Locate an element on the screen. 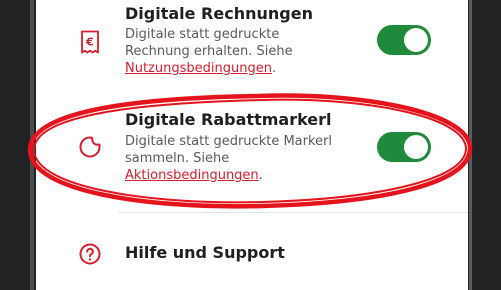 Image resolution: width=501 pixels, height=290 pixels. description-line-2: Rechnung erhalten. Siehe is located at coordinates (209, 51).